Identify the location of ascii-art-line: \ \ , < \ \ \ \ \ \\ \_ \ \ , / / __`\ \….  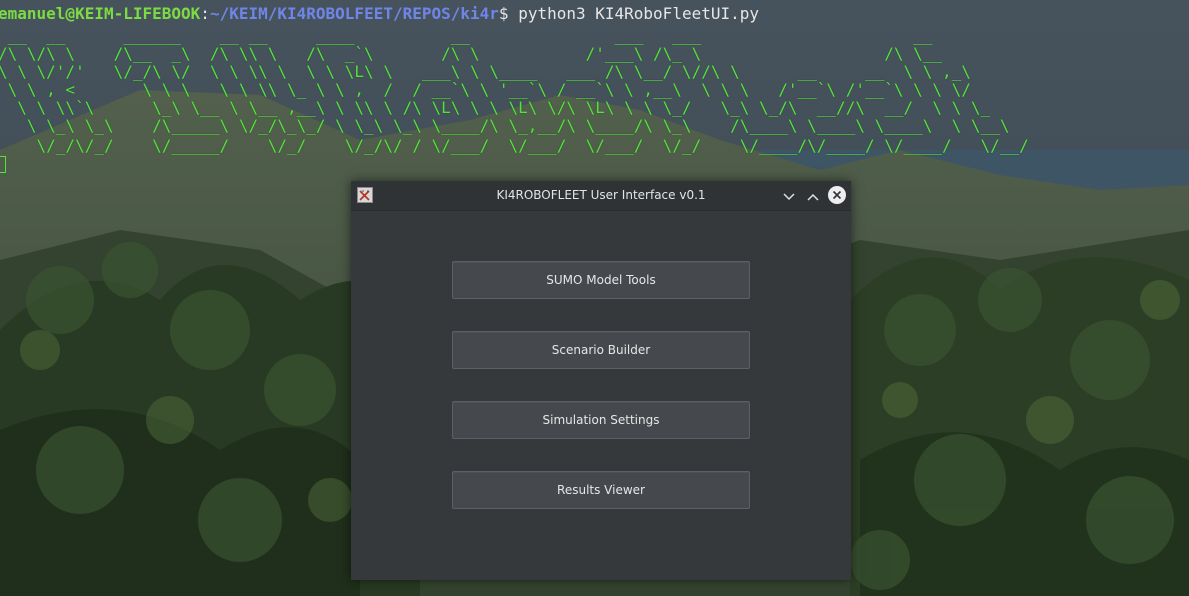
(485, 89).